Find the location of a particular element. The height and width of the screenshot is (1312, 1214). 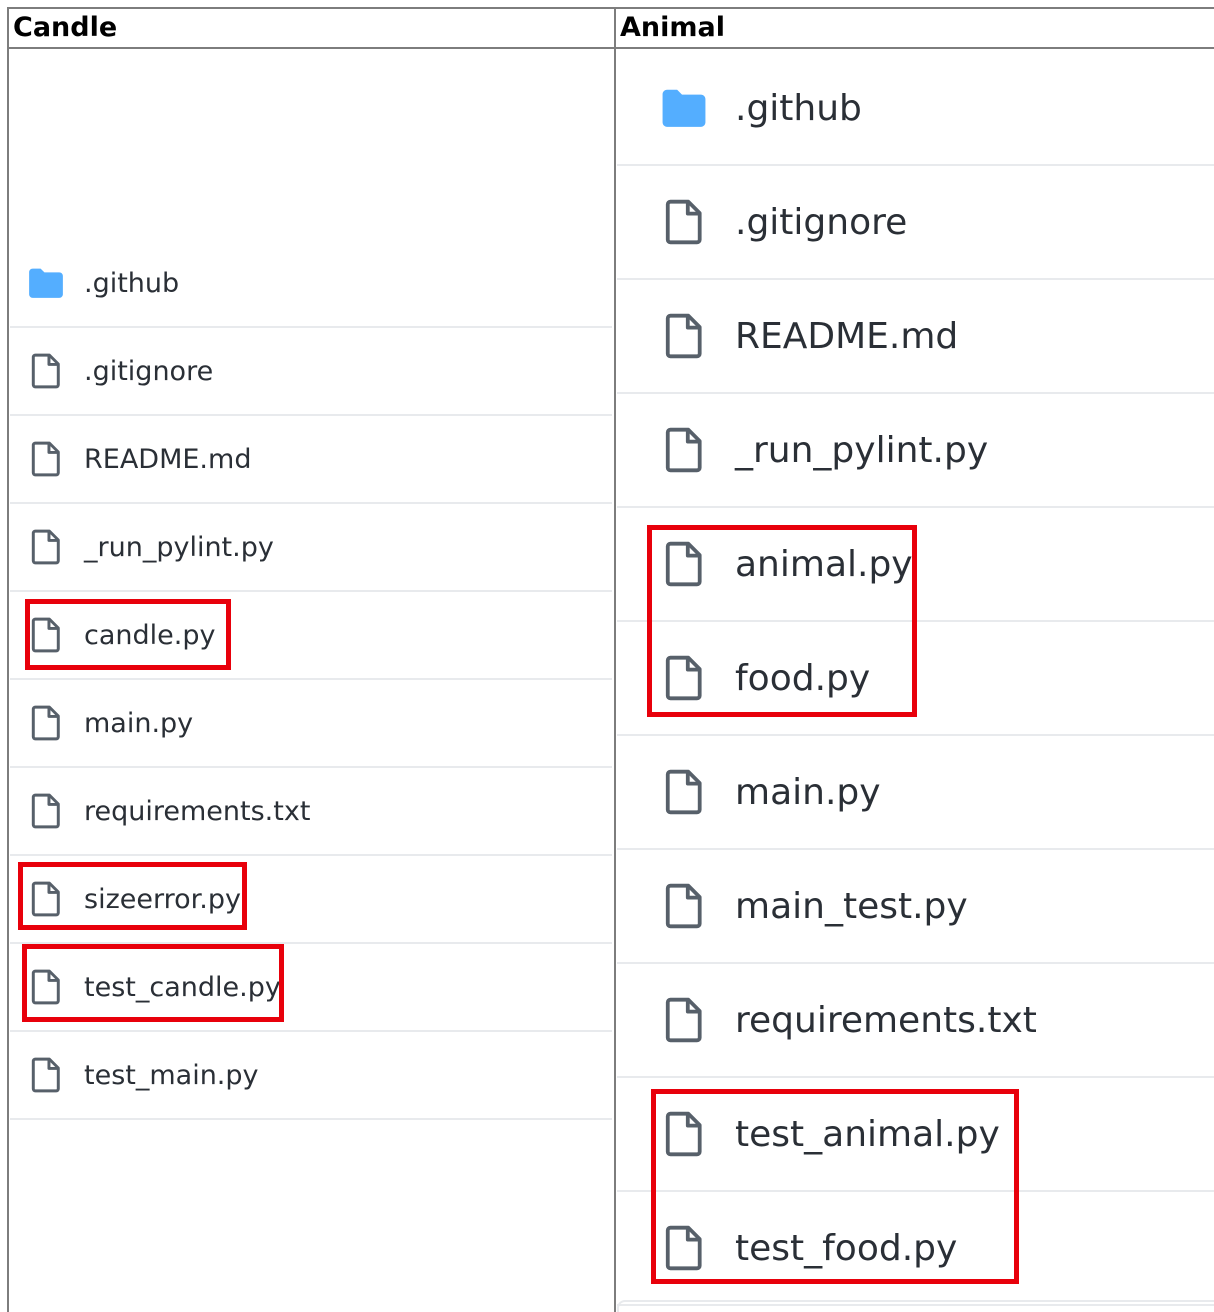

column-header-candle: Candle is located at coordinates (311, 29).